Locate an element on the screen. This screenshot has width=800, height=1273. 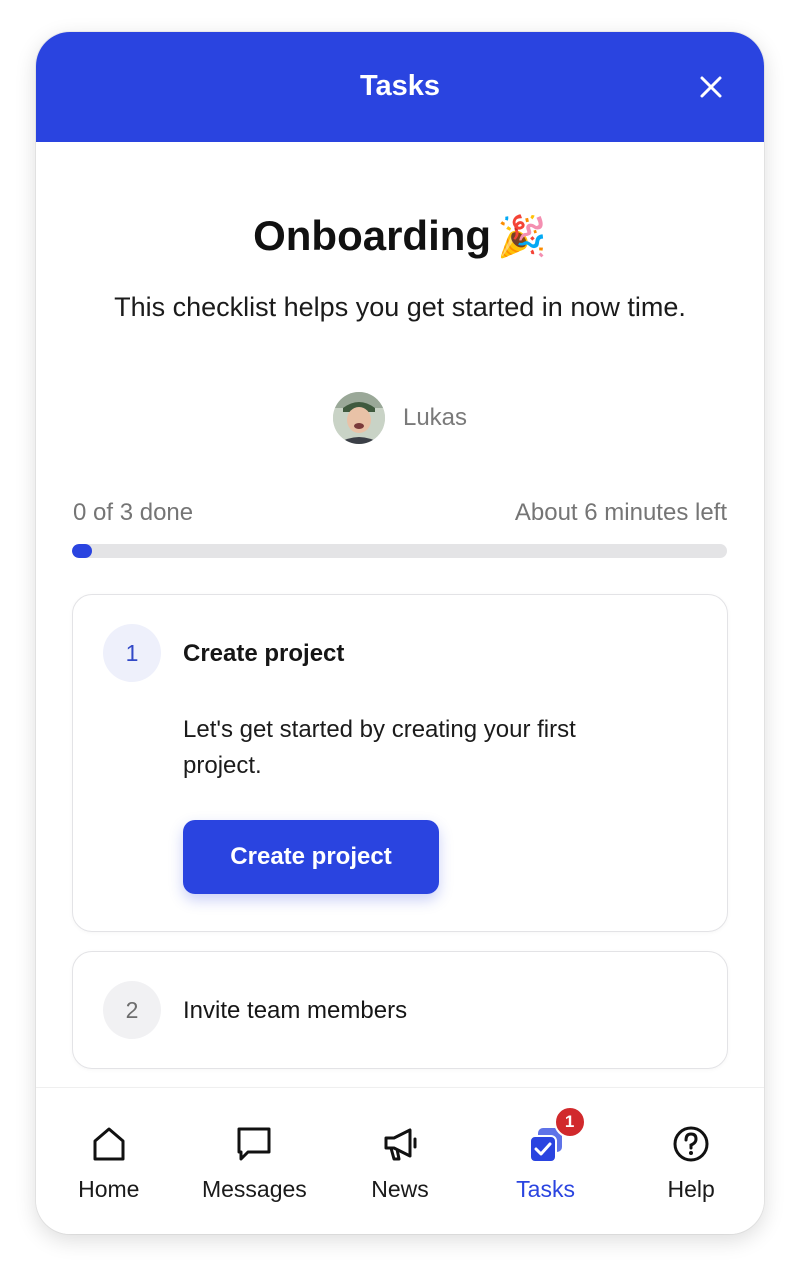
chat-bubble-icon is located at coordinates (254, 1144).